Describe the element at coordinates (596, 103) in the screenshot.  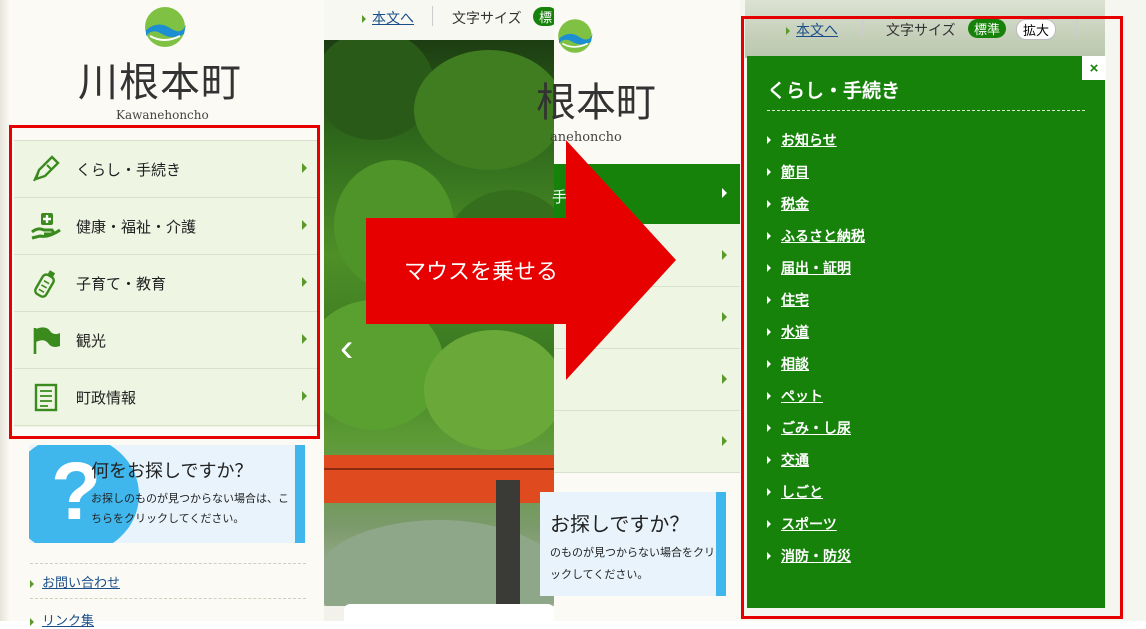
I see `site-title-partial: 根本町` at that location.